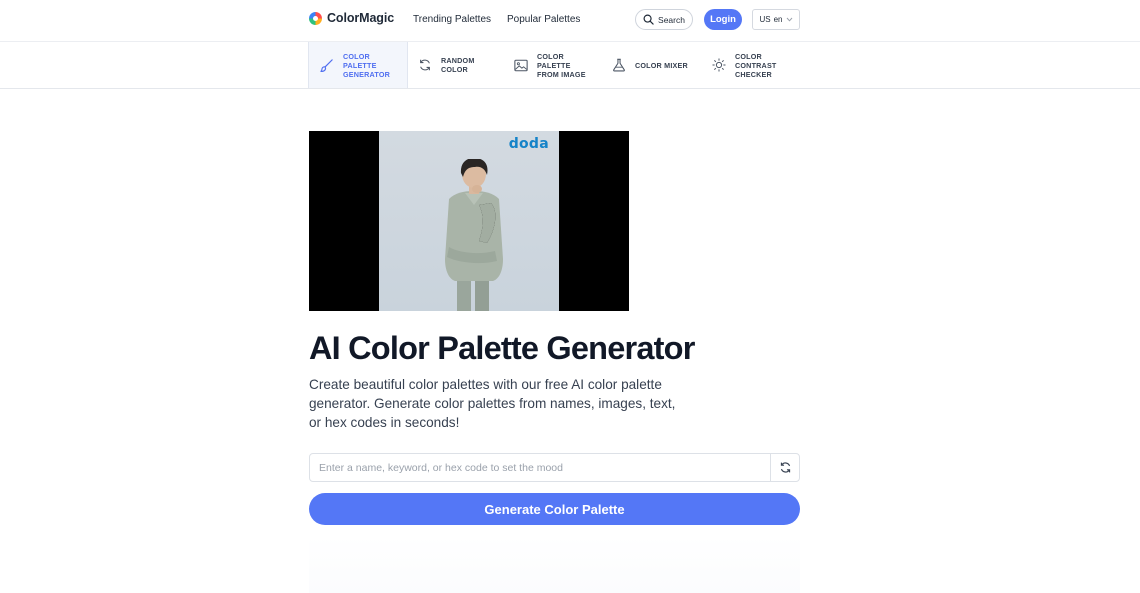 This screenshot has height=593, width=1140. I want to click on brand-name: ColorMagic, so click(361, 18).